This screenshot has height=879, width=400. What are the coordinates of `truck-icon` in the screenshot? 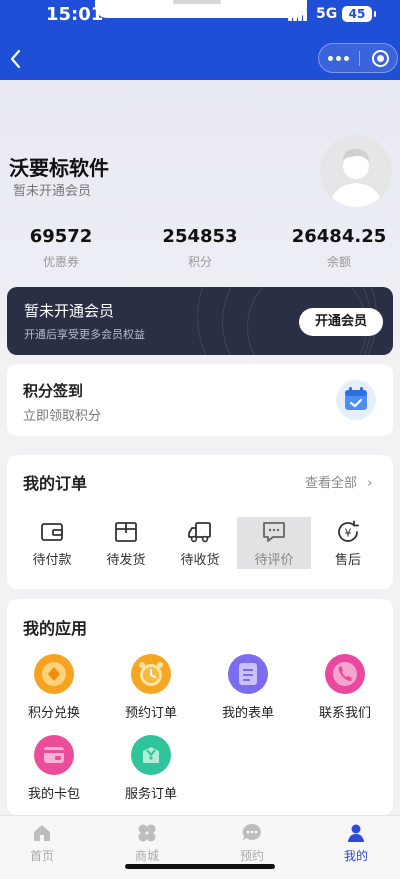 It's located at (199, 532).